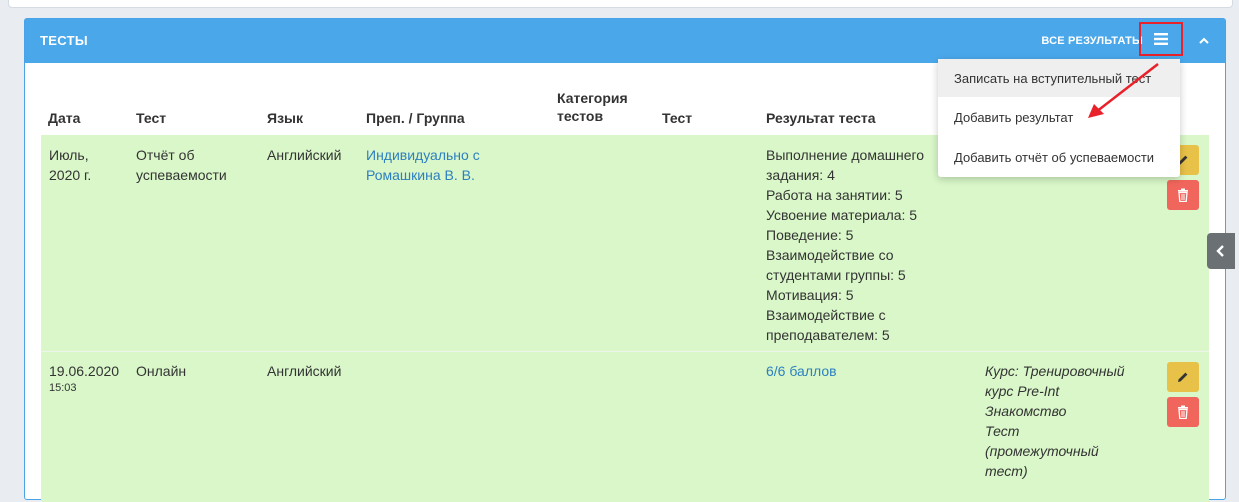 The height and width of the screenshot is (502, 1239). What do you see at coordinates (304, 371) in the screenshot?
I see `row2-language: Английский` at bounding box center [304, 371].